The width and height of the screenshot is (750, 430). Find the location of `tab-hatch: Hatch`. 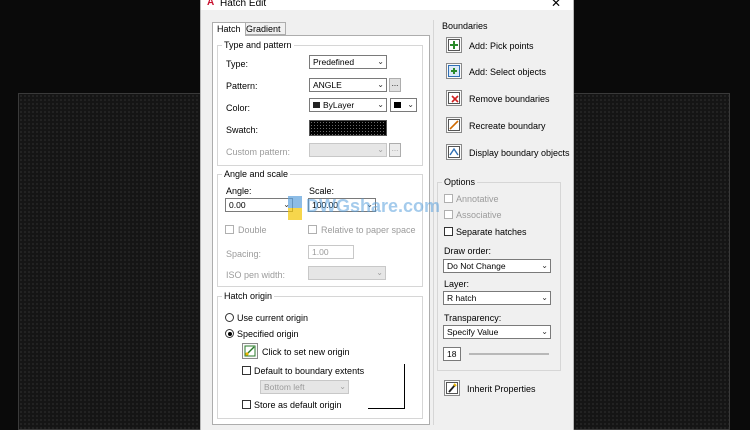

tab-hatch: Hatch is located at coordinates (229, 29).